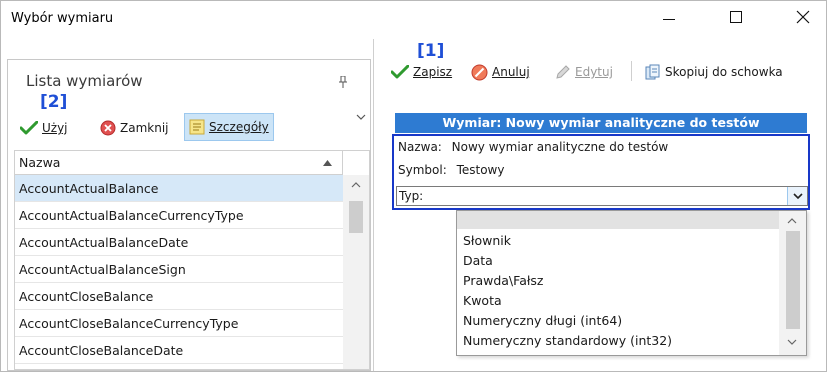  What do you see at coordinates (451, 170) in the screenshot?
I see `symbol-field: Symbol: Testowy` at bounding box center [451, 170].